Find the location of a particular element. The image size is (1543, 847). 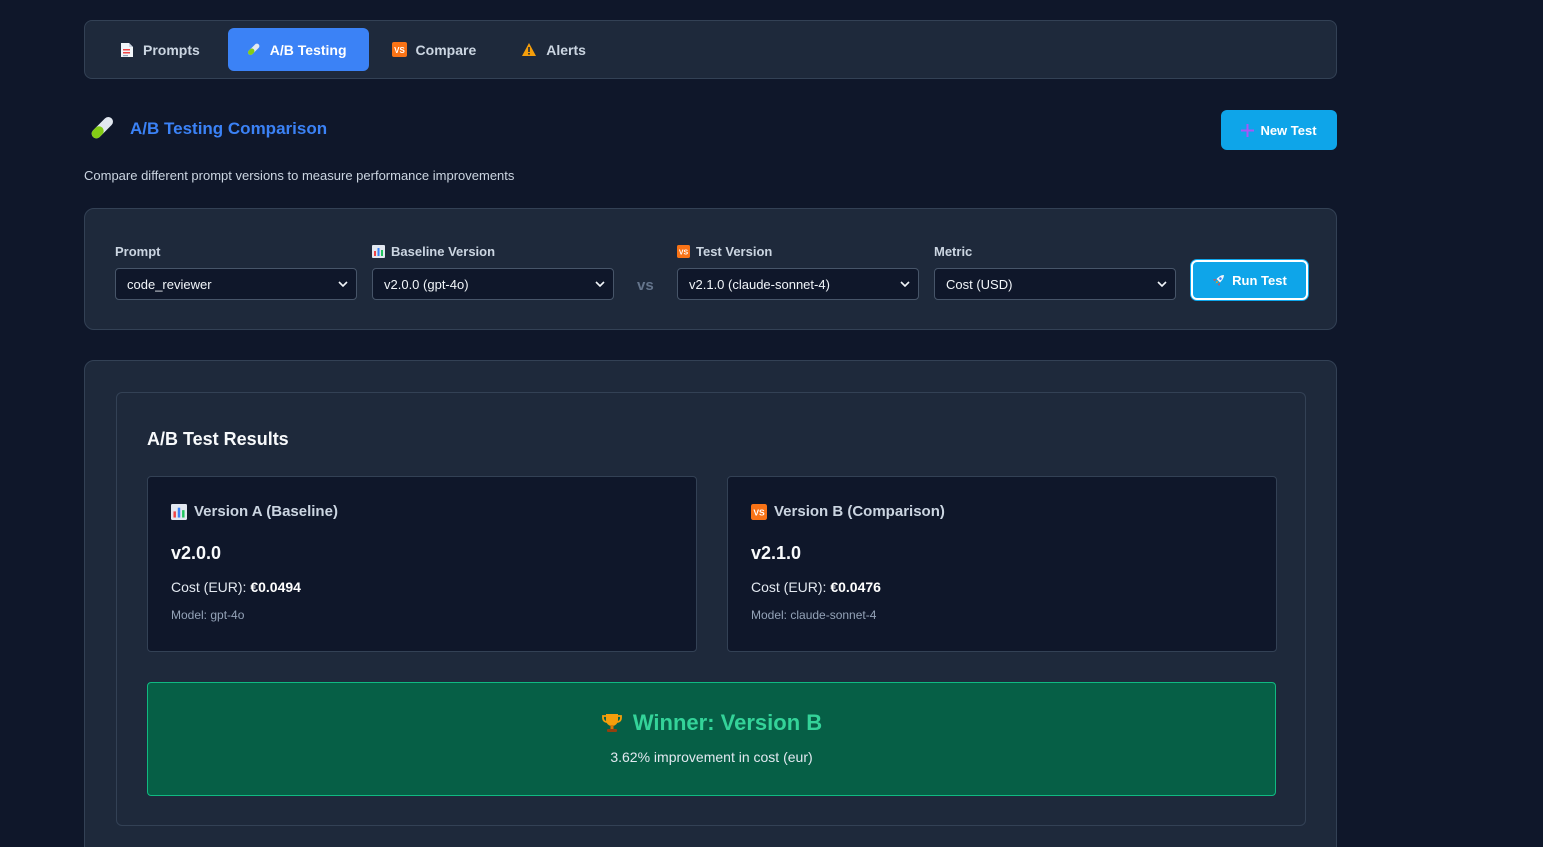

new-test-button: New Test is located at coordinates (1279, 130).